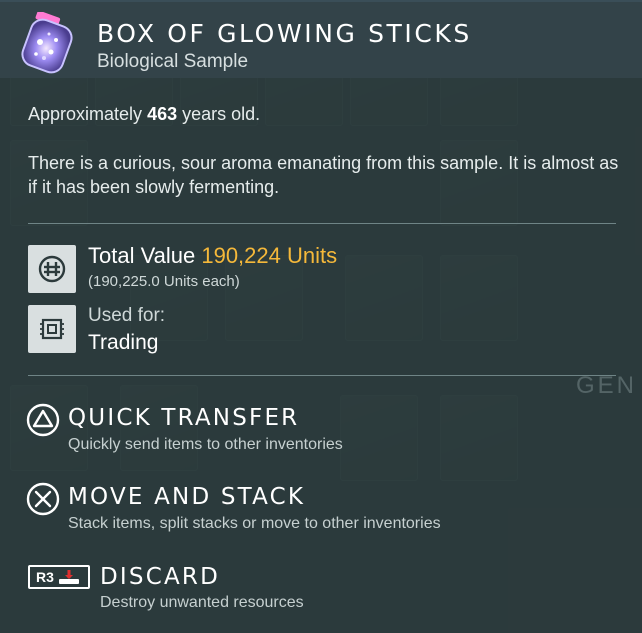 The image size is (642, 633). I want to click on trade-chip-icon, so click(52, 329).